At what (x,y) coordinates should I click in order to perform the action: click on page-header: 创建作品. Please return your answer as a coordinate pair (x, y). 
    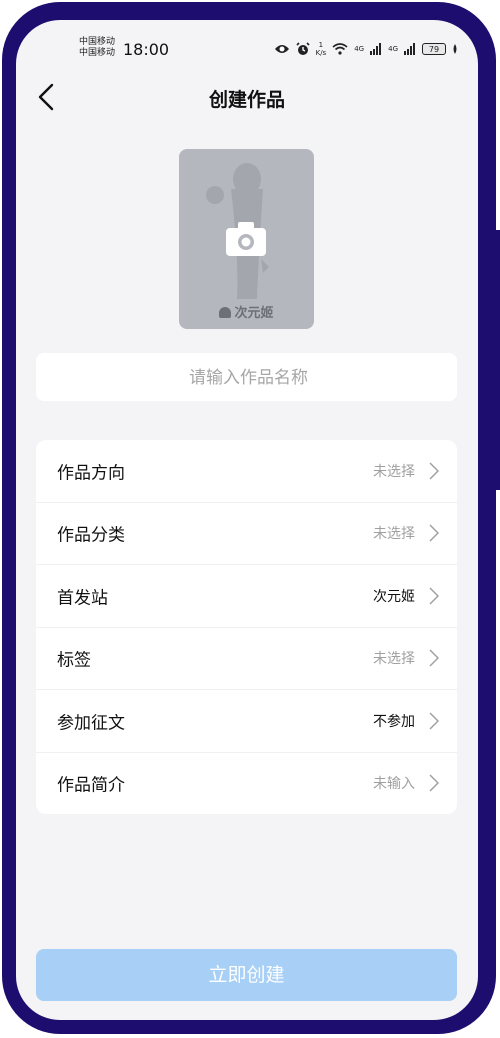
    Looking at the image, I should click on (247, 98).